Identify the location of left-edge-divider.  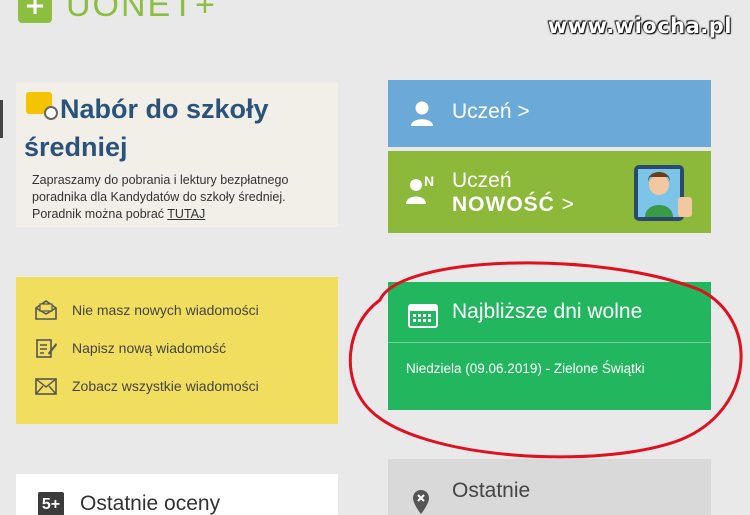
(1, 119).